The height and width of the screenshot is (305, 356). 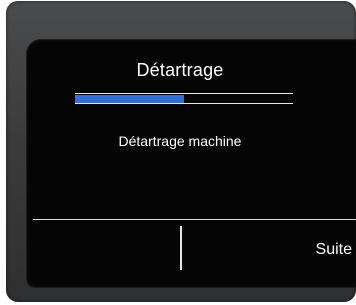 I want to click on softkey-separator, so click(x=181, y=248).